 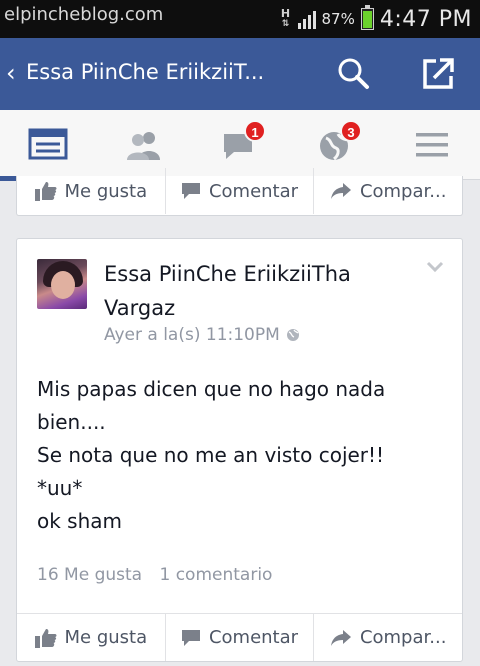 I want to click on friends-icon, so click(x=143, y=146).